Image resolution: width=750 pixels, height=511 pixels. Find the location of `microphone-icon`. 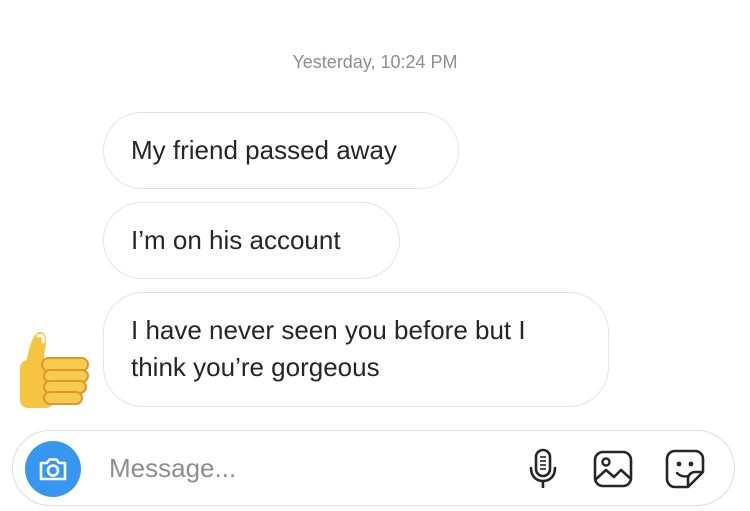

microphone-icon is located at coordinates (543, 468).